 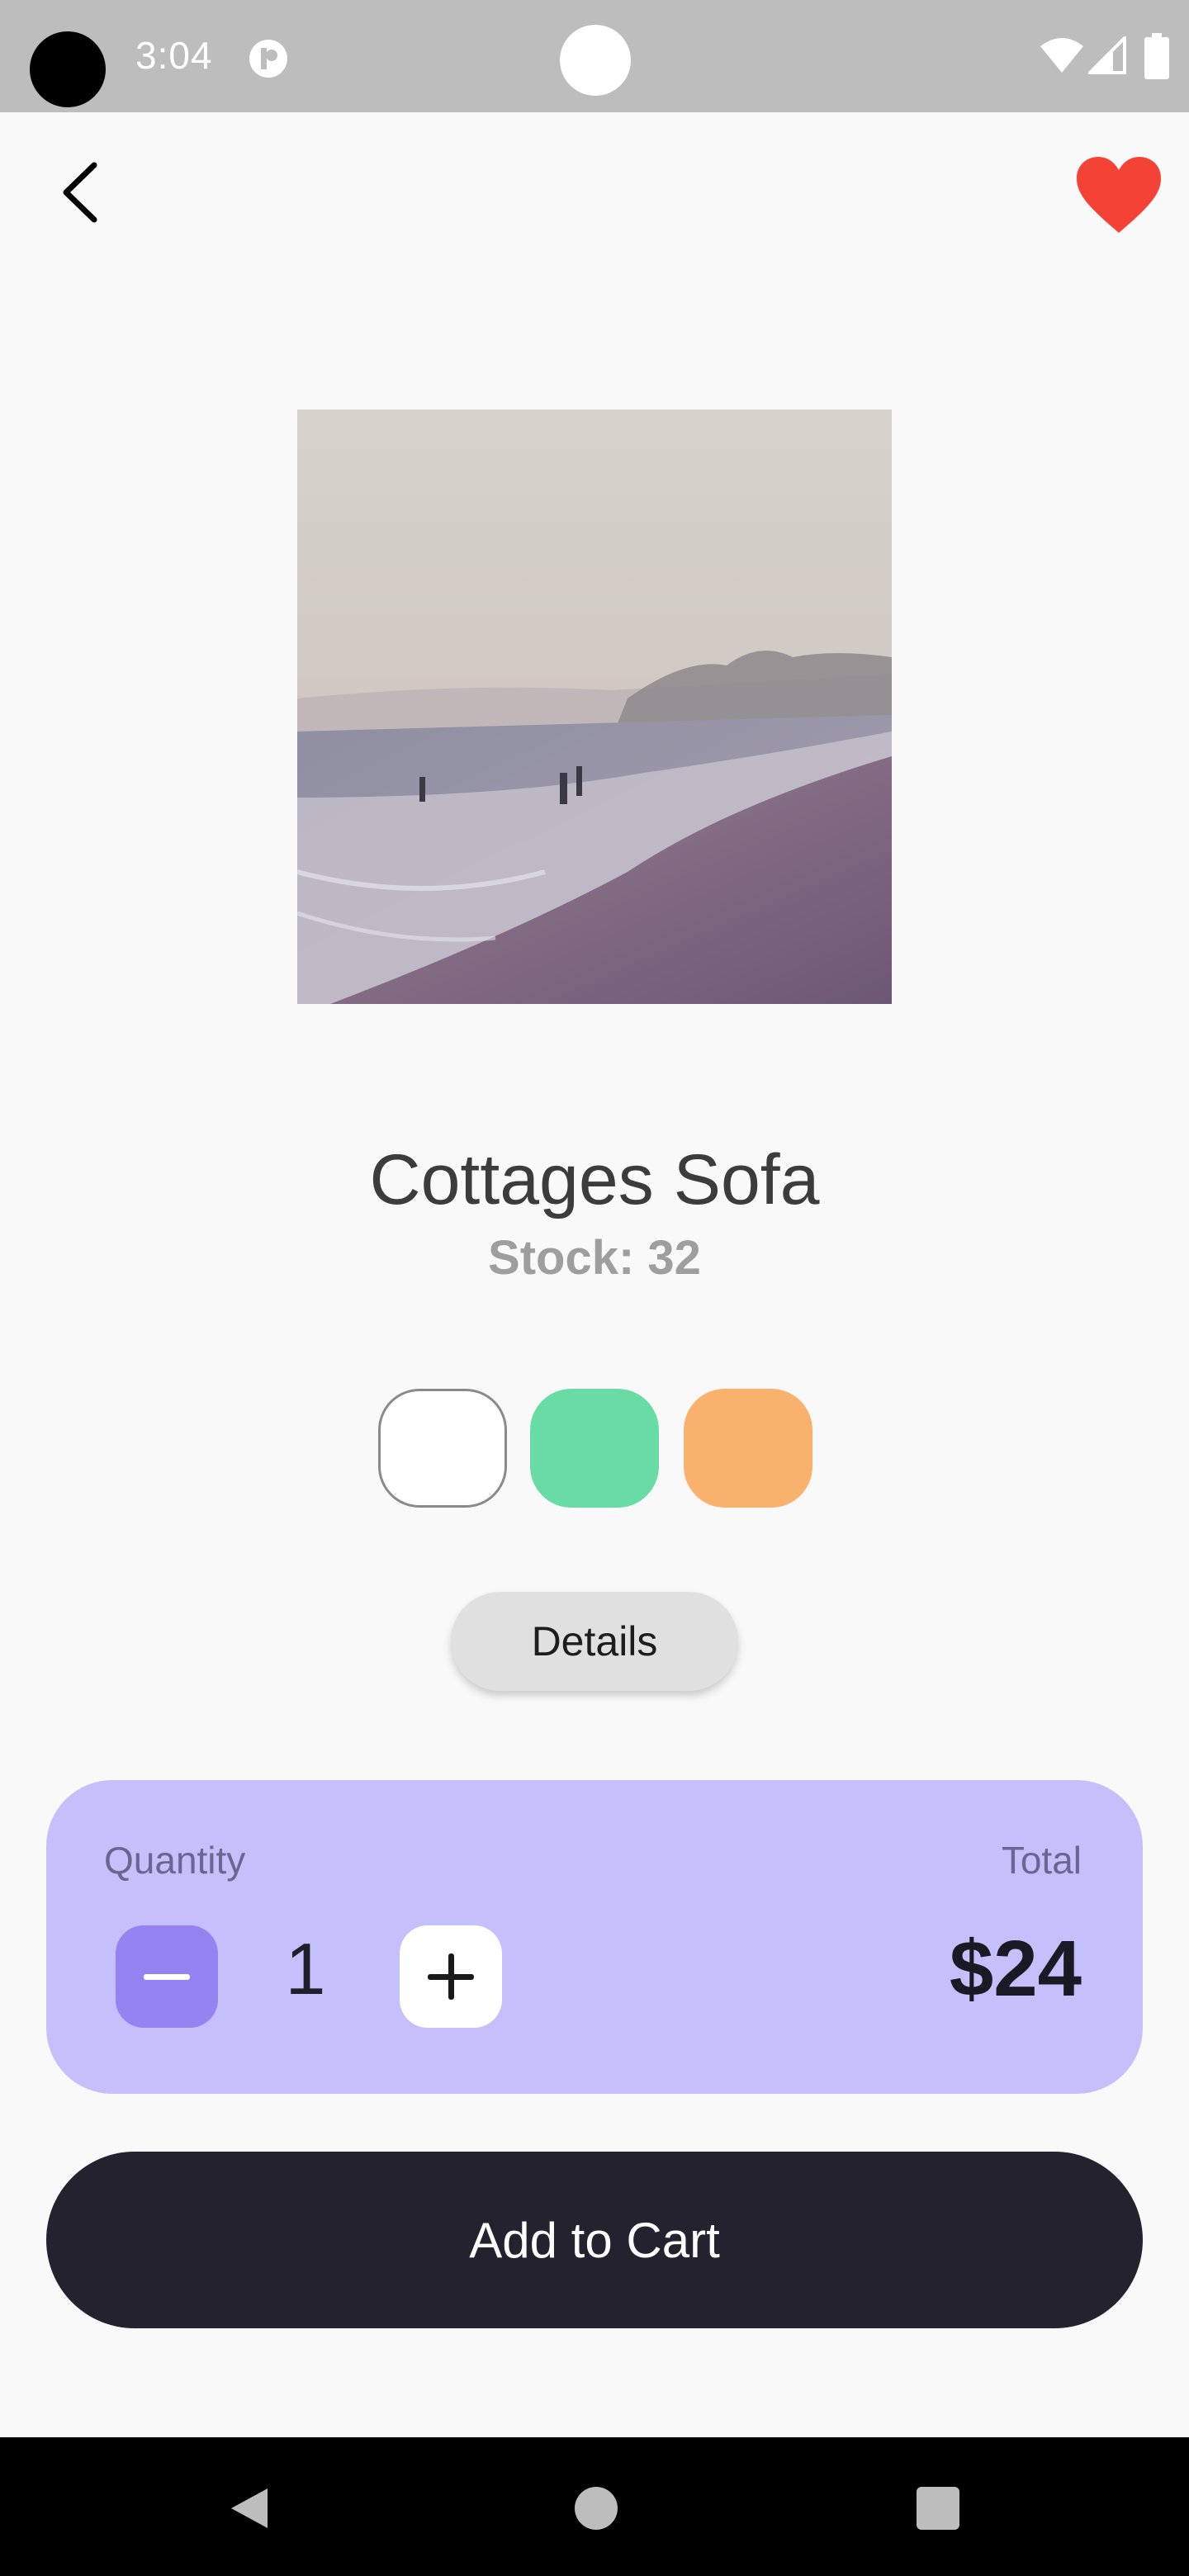 What do you see at coordinates (1107, 55) in the screenshot?
I see `signal-icon` at bounding box center [1107, 55].